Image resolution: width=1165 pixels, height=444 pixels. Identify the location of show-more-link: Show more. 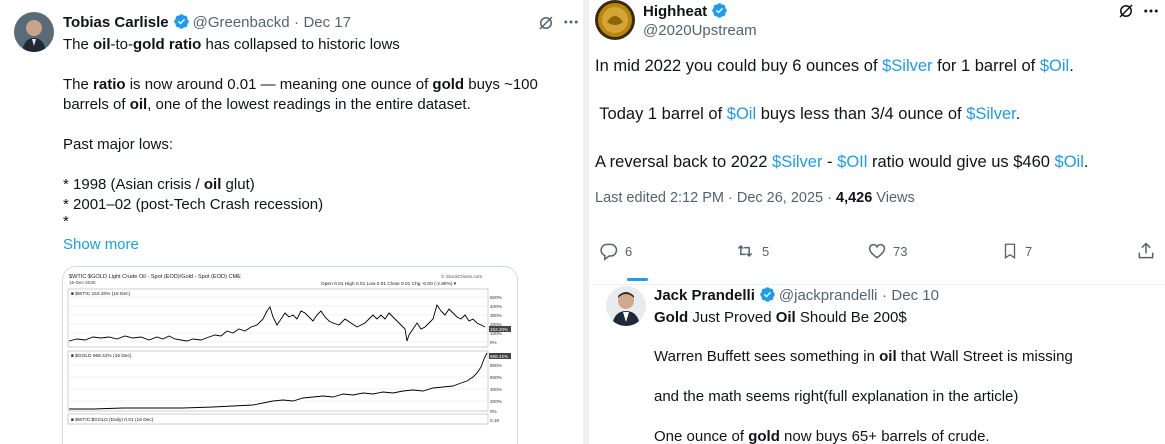
(101, 244).